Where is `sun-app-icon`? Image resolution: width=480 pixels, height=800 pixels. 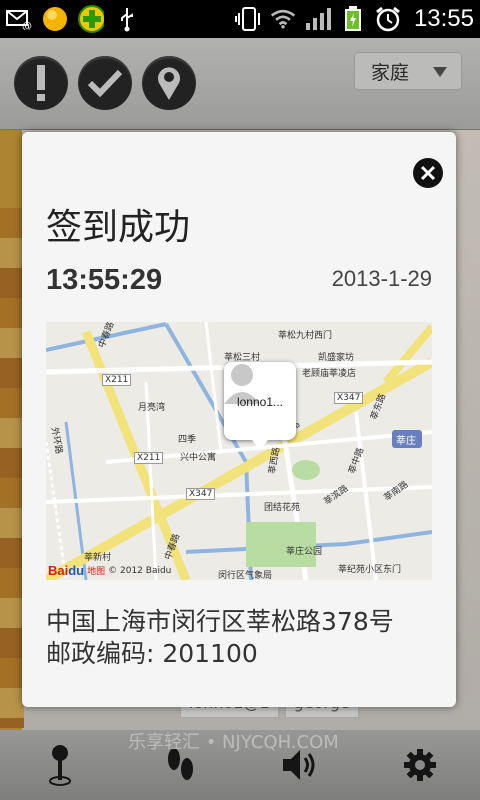
sun-app-icon is located at coordinates (55, 19).